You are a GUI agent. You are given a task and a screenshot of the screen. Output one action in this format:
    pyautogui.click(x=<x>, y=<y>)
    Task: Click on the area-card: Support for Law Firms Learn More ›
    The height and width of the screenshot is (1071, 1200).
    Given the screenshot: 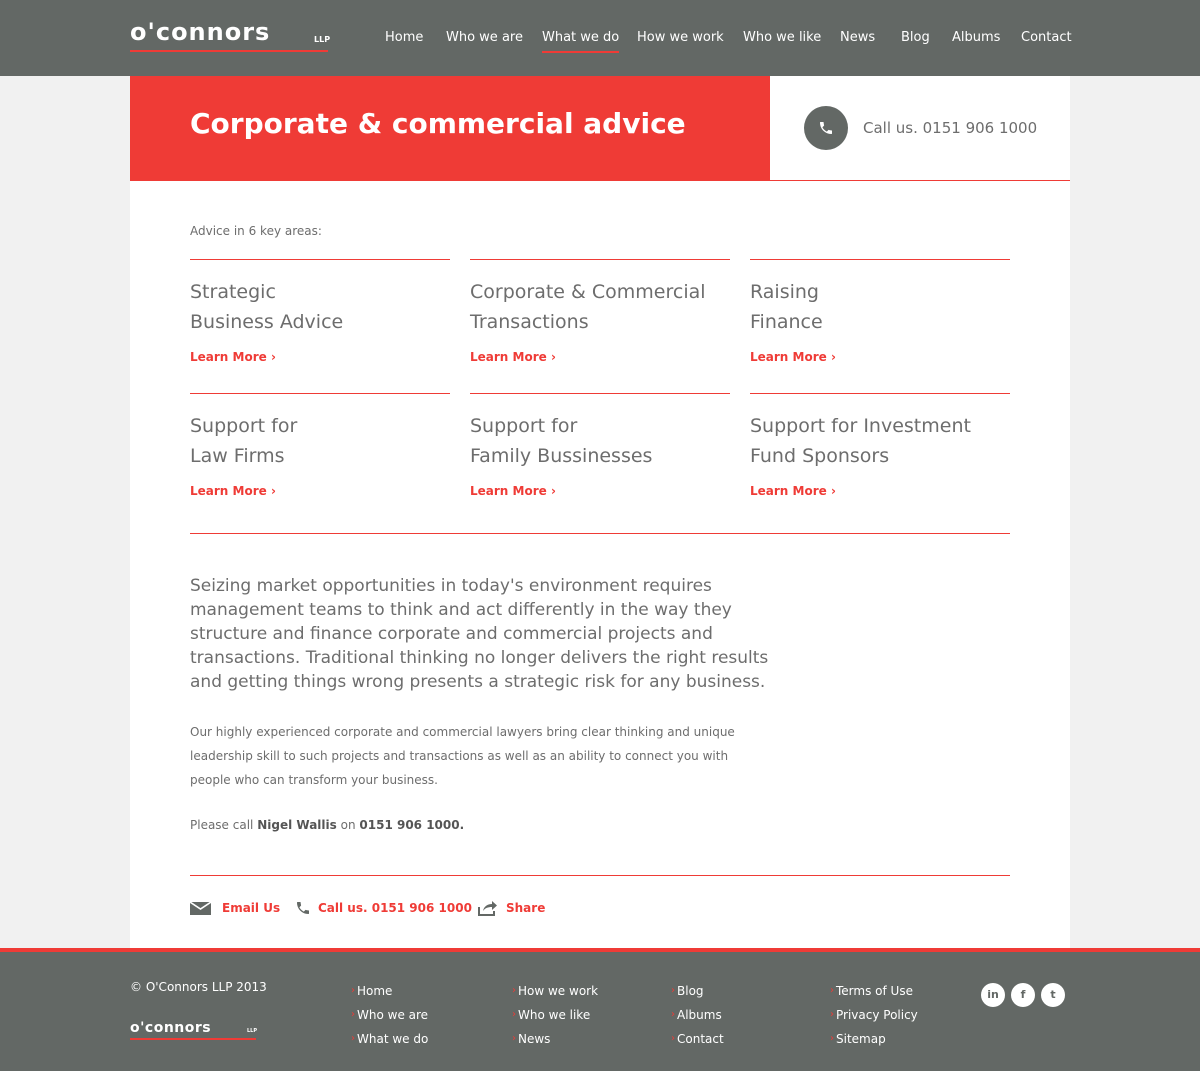 What is the action you would take?
    pyautogui.click(x=320, y=445)
    